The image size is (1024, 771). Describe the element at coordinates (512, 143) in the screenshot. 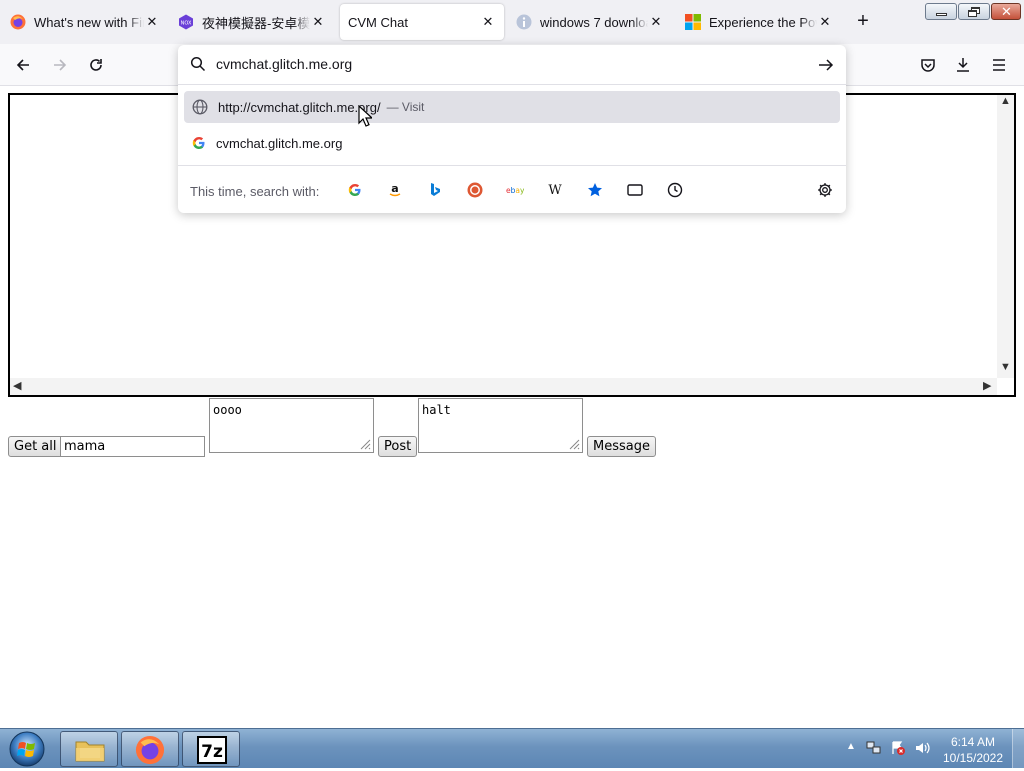

I see `suggestion-search: cvmchat.glitch.me.org` at that location.